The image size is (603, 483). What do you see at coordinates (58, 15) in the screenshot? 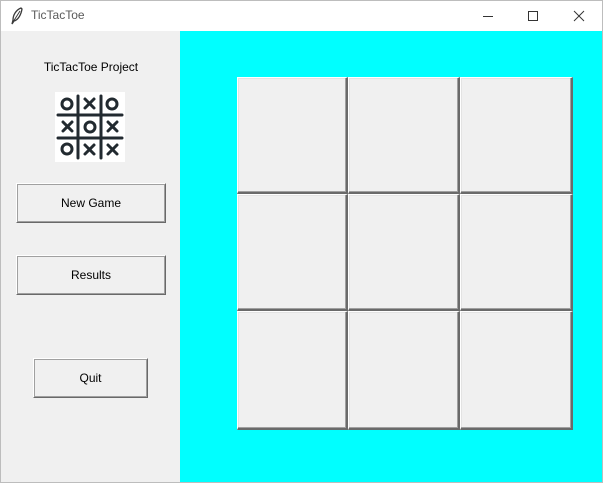
I see `window-title: TicTacToe` at bounding box center [58, 15].